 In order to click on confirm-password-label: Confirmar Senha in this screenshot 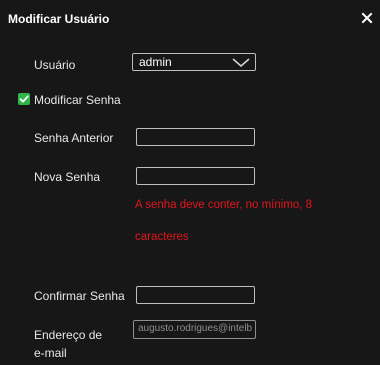, I will do `click(79, 296)`.